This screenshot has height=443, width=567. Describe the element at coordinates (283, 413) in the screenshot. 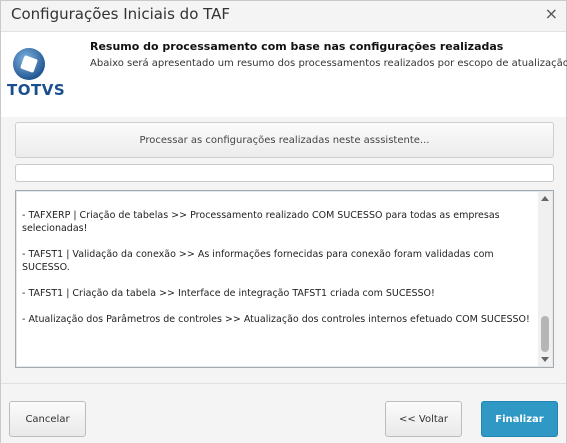

I see `footer: Cancelar << Voltar Finalizar` at that location.